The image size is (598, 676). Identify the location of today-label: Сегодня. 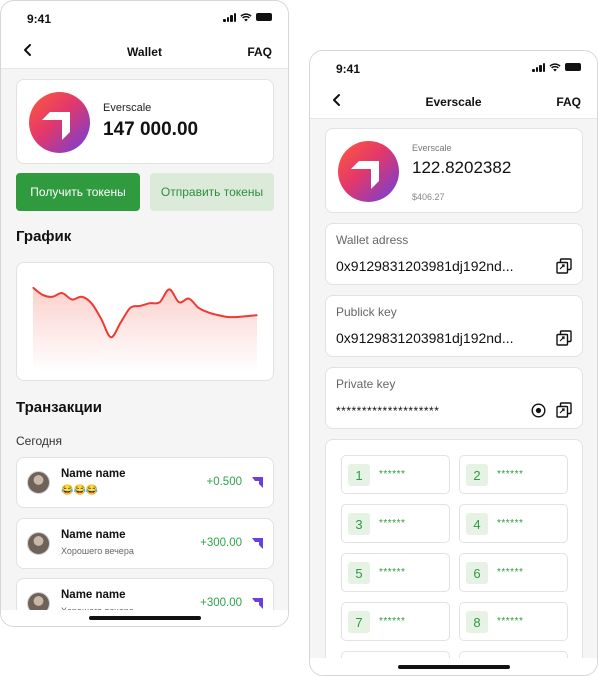
(39, 441).